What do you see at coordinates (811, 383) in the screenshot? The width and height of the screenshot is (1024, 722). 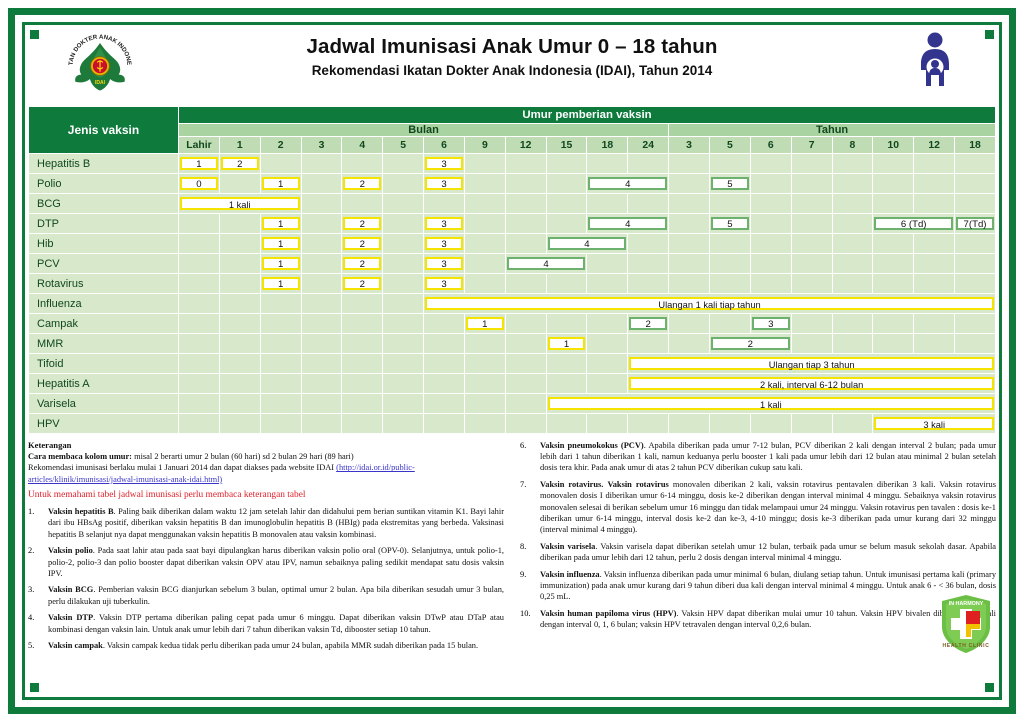 I see `dose-cell: 2 kali, interval 6-12 bulan` at bounding box center [811, 383].